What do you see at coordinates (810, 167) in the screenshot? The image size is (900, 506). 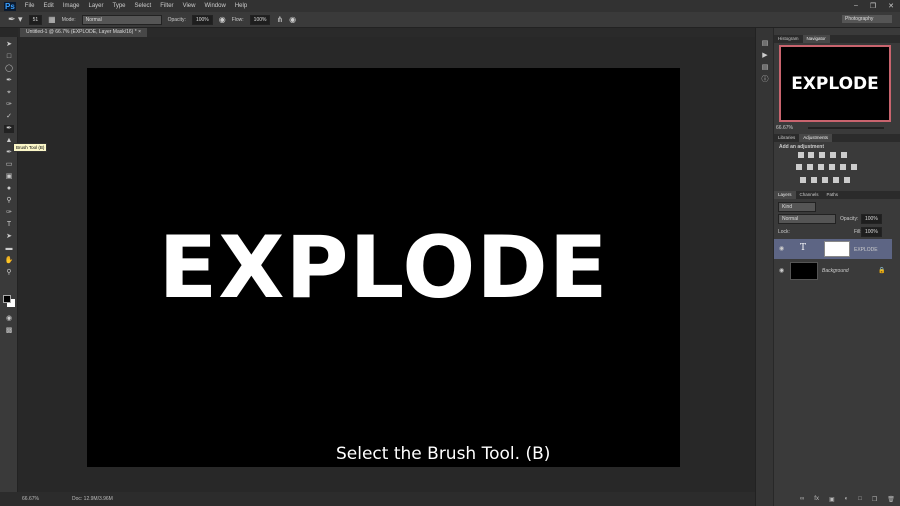 I see `color-balance-icon` at bounding box center [810, 167].